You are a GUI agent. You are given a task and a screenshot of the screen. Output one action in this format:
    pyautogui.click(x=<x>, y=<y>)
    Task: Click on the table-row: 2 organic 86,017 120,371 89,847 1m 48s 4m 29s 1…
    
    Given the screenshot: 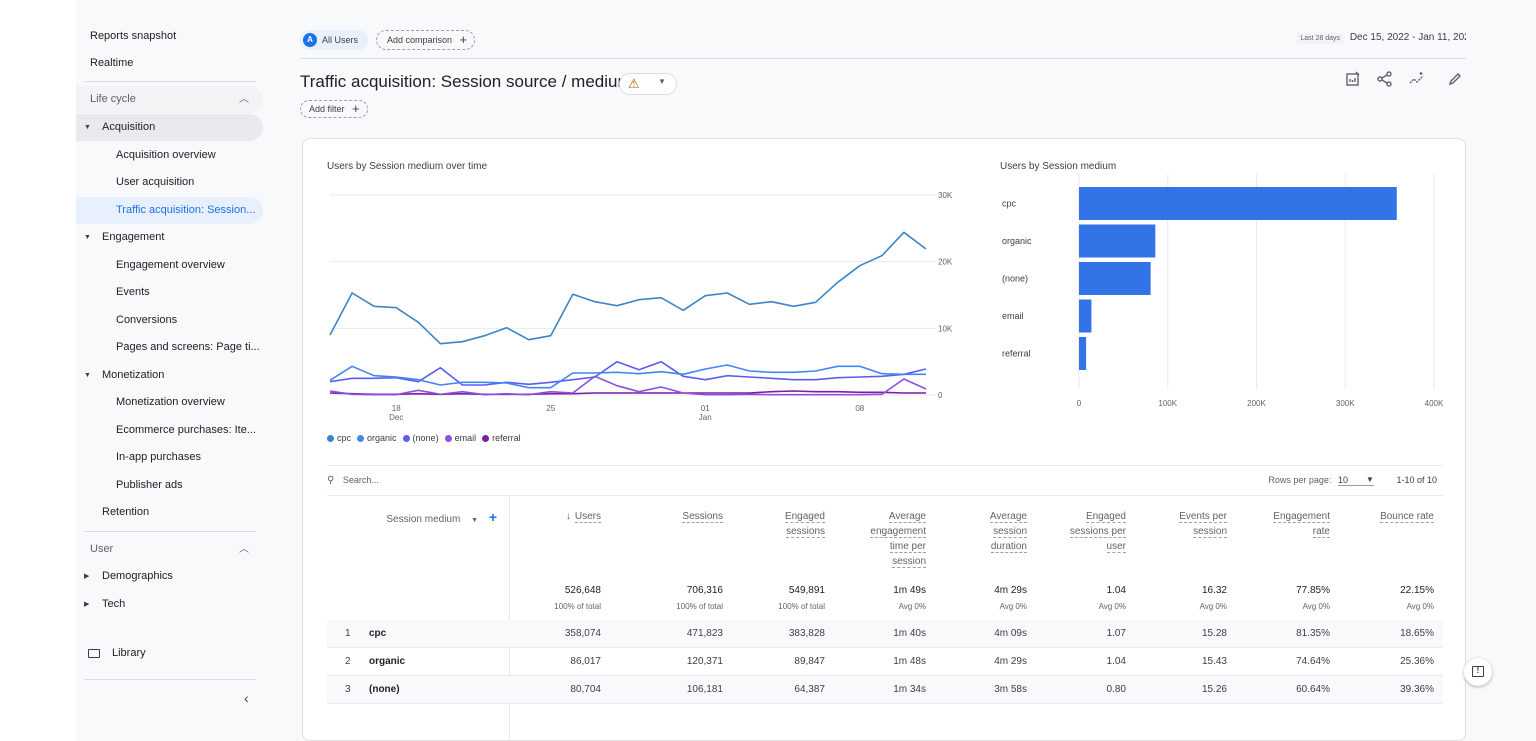 What is the action you would take?
    pyautogui.click(x=885, y=662)
    